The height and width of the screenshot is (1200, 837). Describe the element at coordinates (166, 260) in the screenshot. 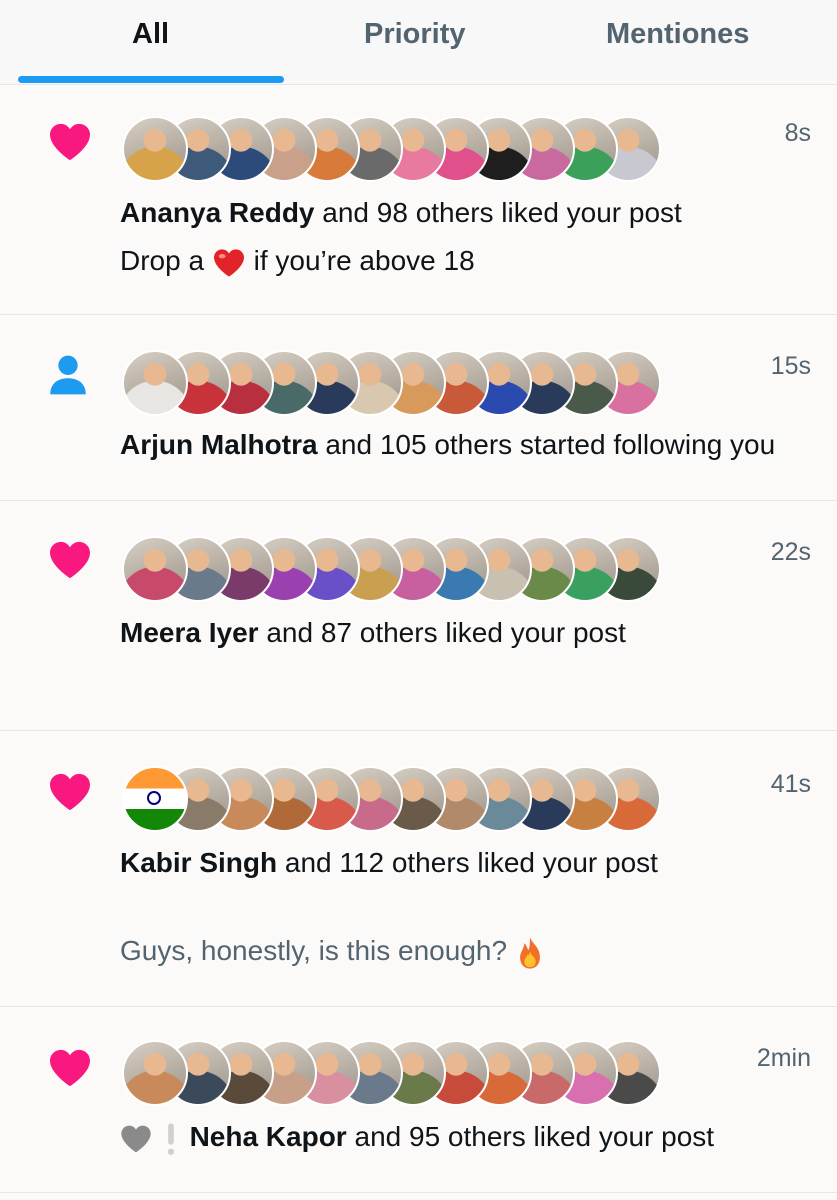

I see `snippet-prefix: Drop a` at that location.